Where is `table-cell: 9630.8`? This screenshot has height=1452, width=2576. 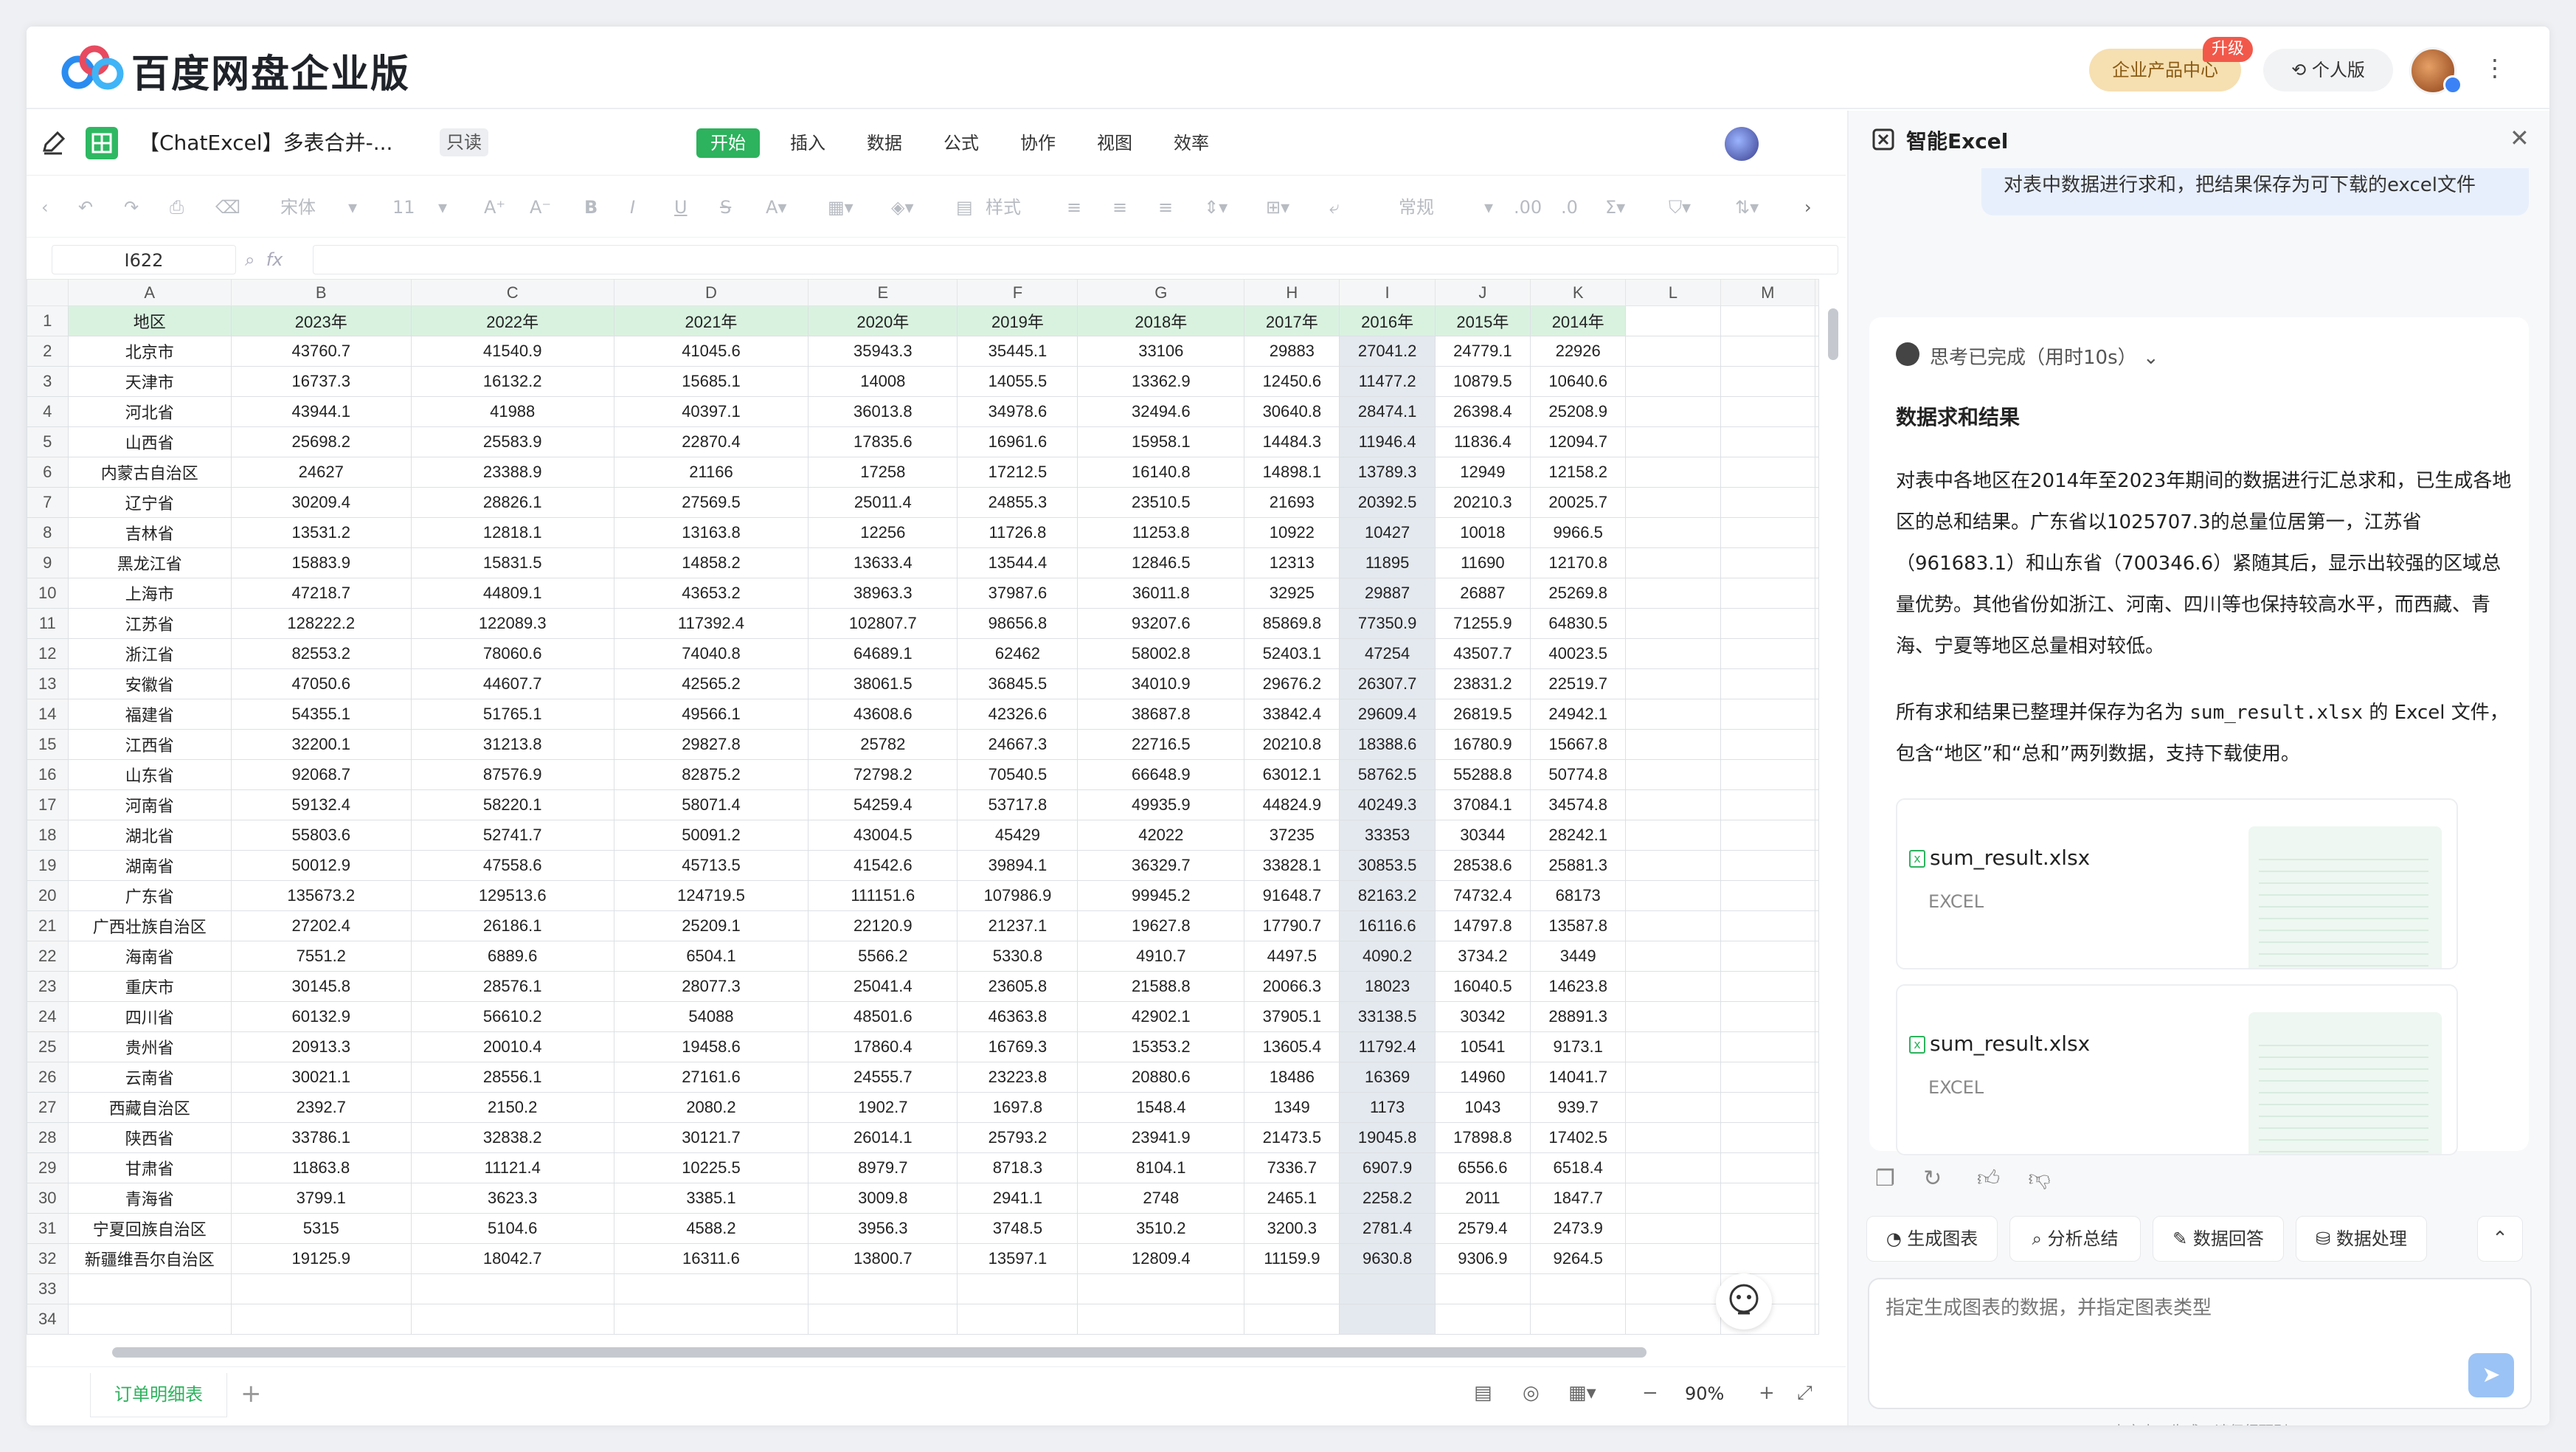
table-cell: 9630.8 is located at coordinates (1388, 1258).